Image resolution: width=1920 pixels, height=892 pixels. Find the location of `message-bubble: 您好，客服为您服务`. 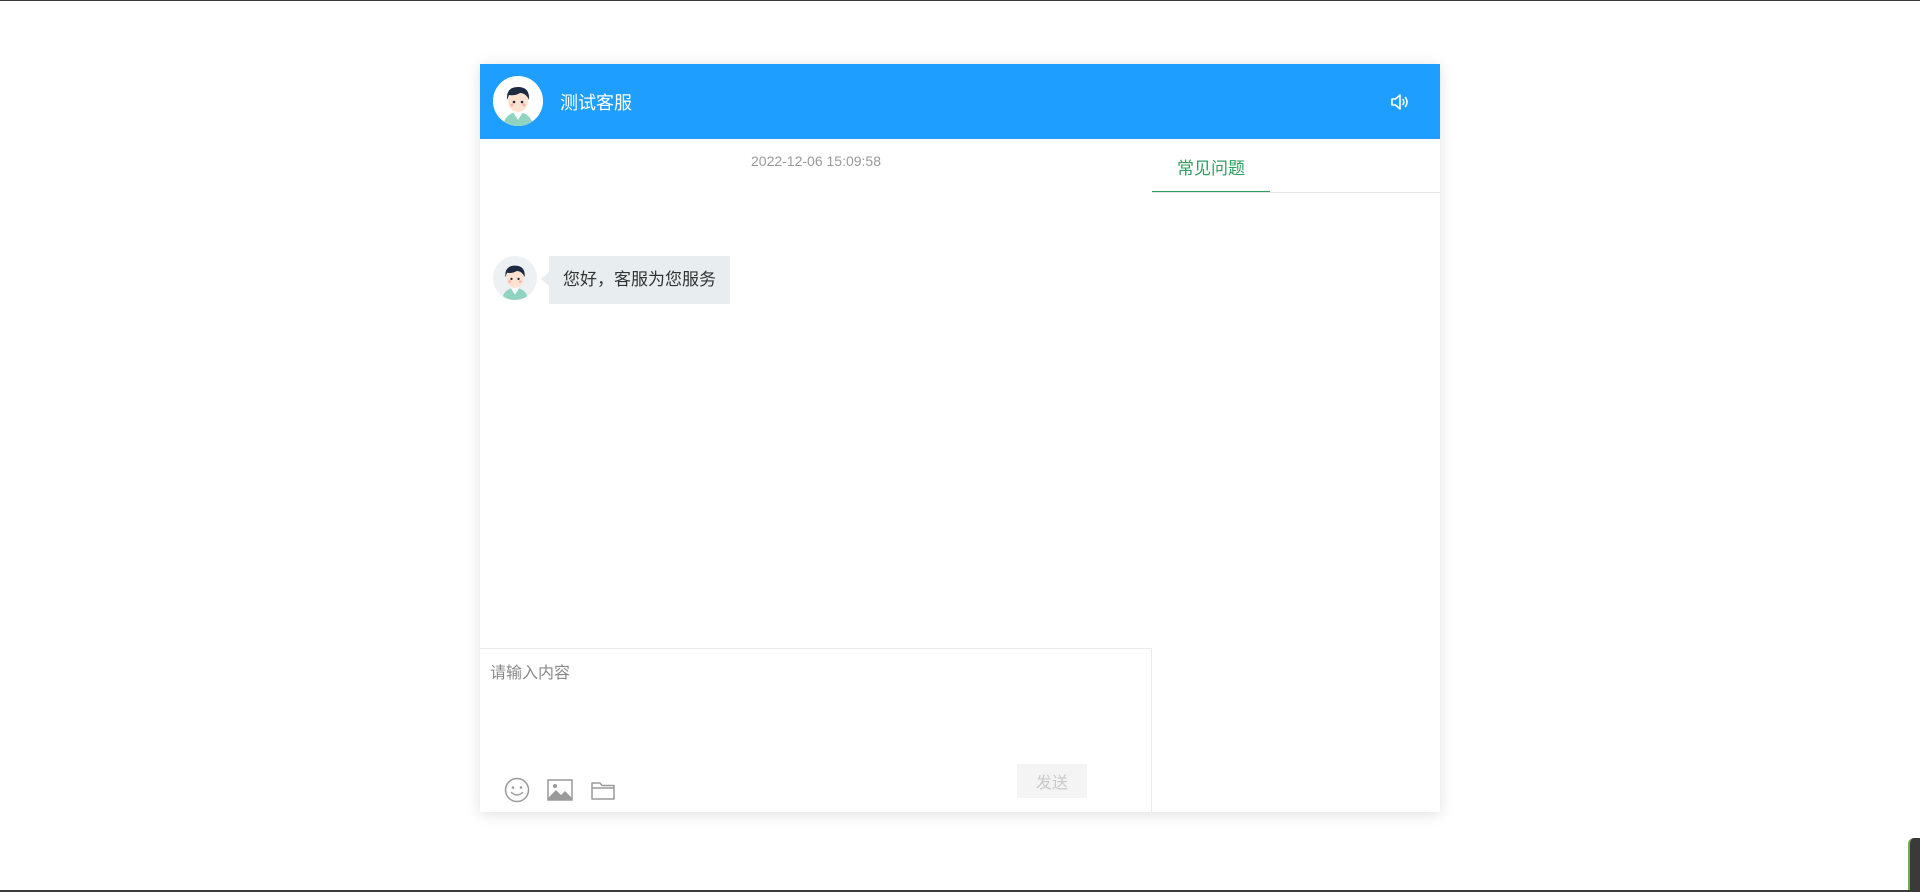

message-bubble: 您好，客服为您服务 is located at coordinates (635, 280).